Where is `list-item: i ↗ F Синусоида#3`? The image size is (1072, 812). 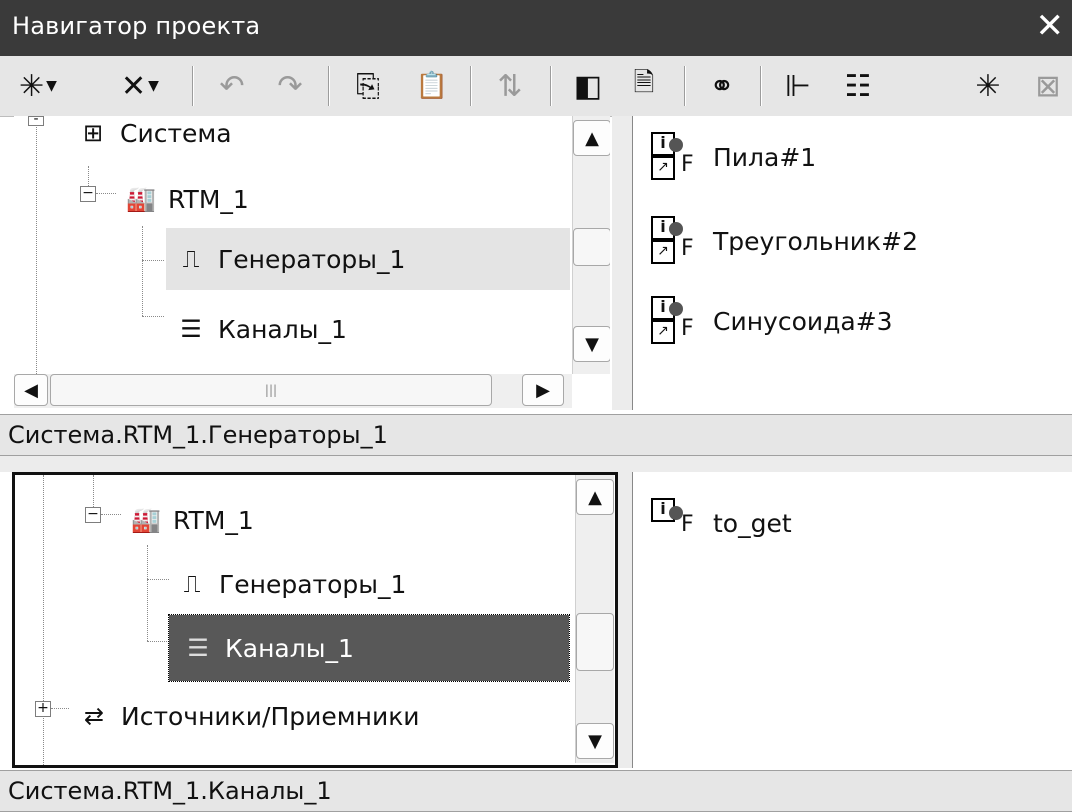
list-item: i ↗ F Синусоида#3 is located at coordinates (769, 321).